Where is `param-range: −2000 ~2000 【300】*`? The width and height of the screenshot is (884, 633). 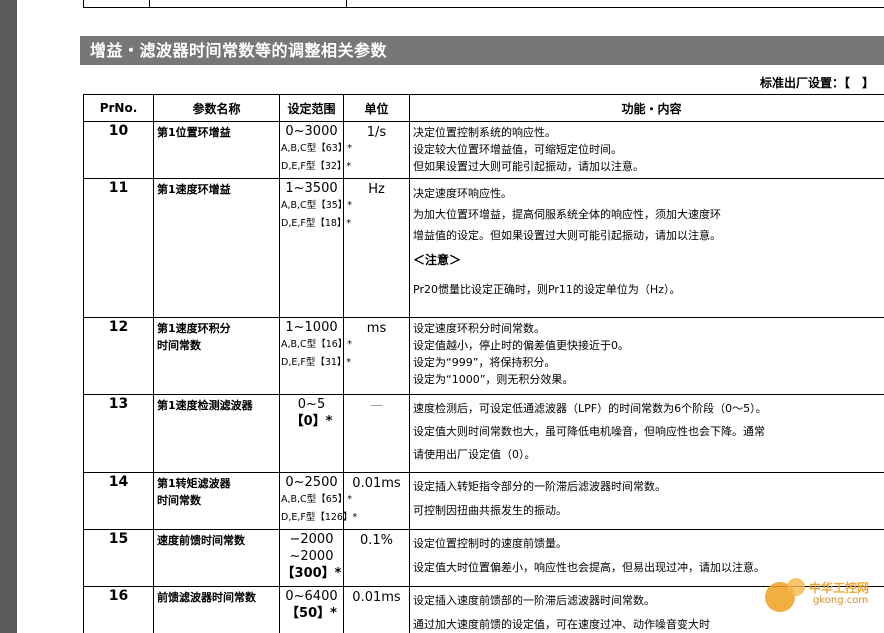
param-range: −2000 ~2000 【300】* is located at coordinates (311, 558).